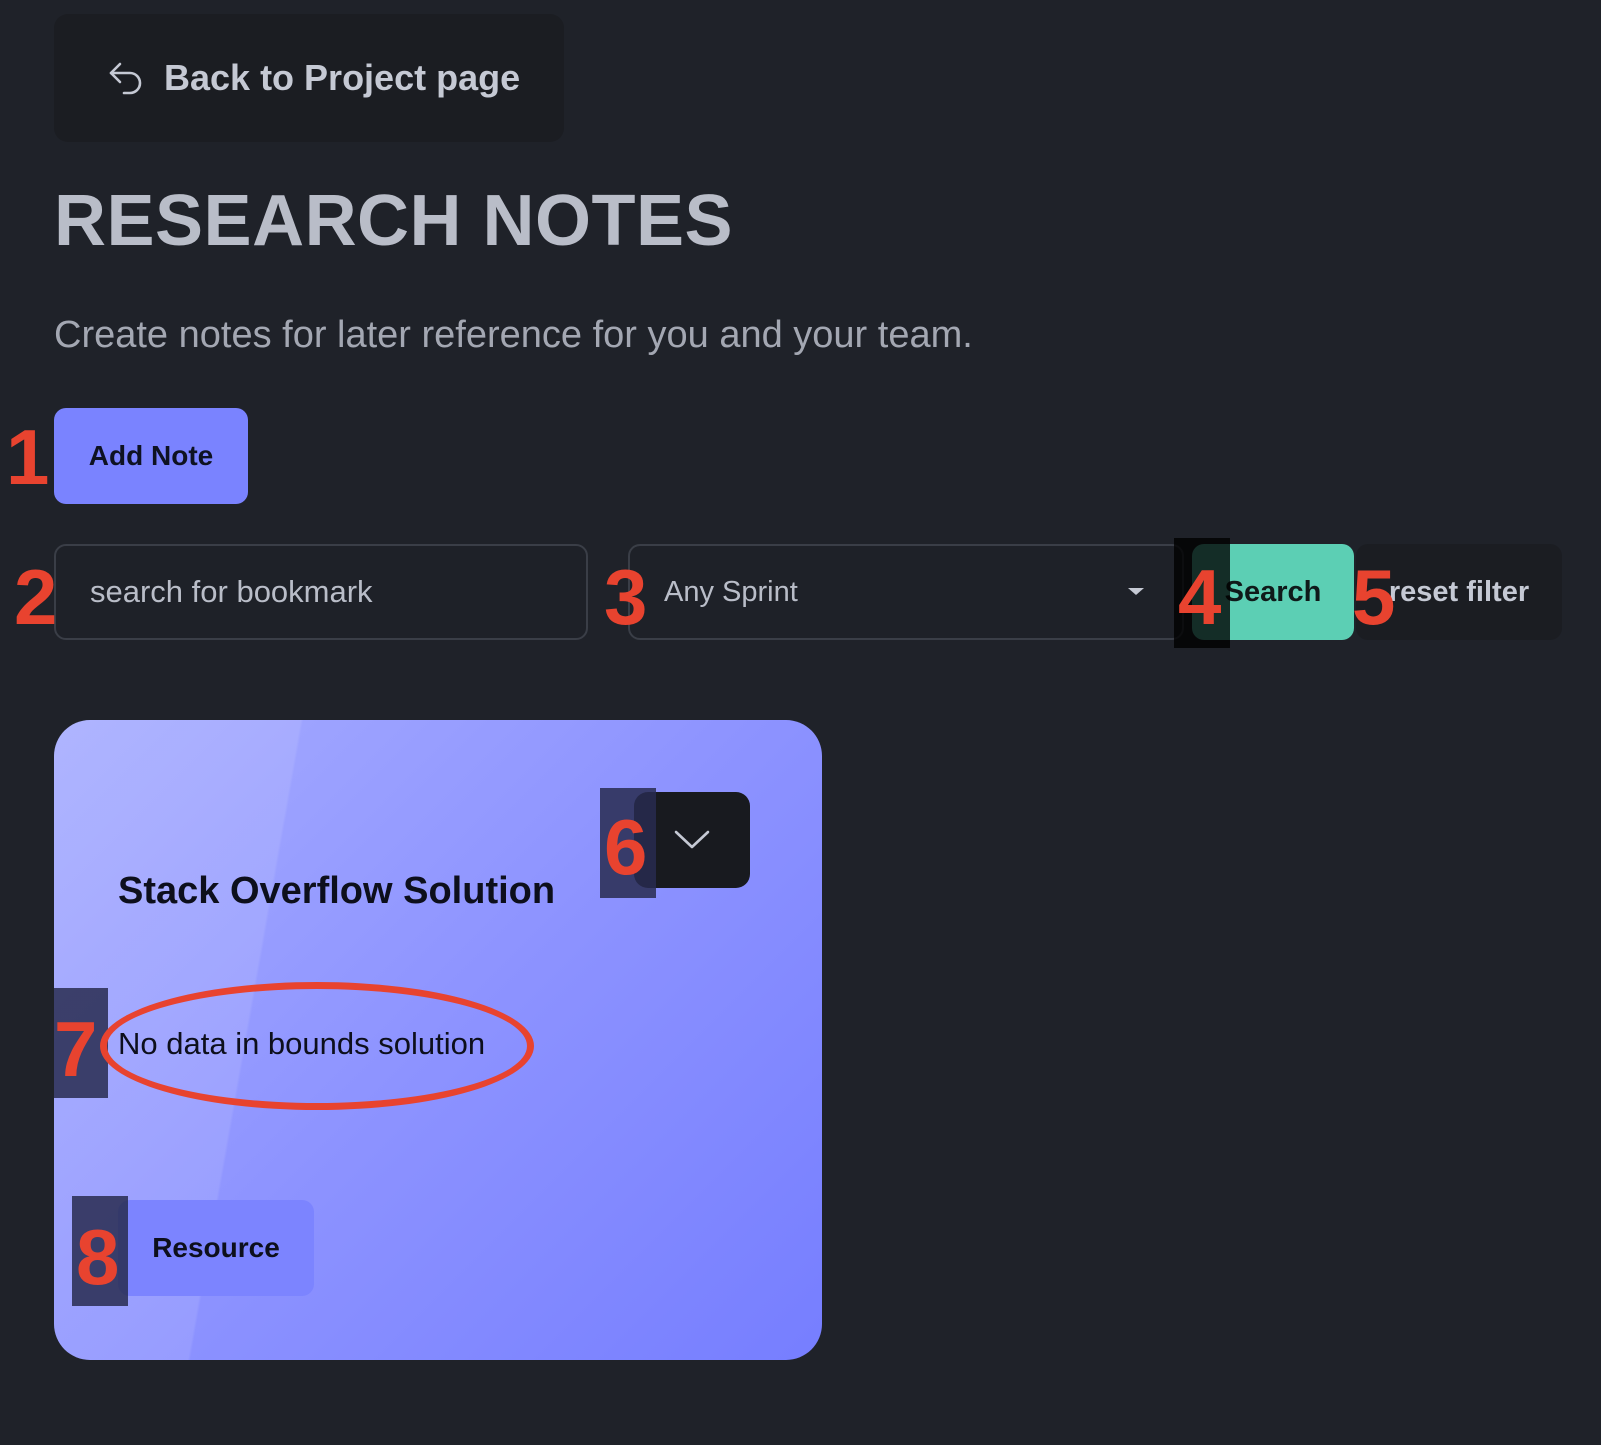 This screenshot has height=1445, width=1601. Describe the element at coordinates (692, 839) in the screenshot. I see `chevron-down-icon` at that location.